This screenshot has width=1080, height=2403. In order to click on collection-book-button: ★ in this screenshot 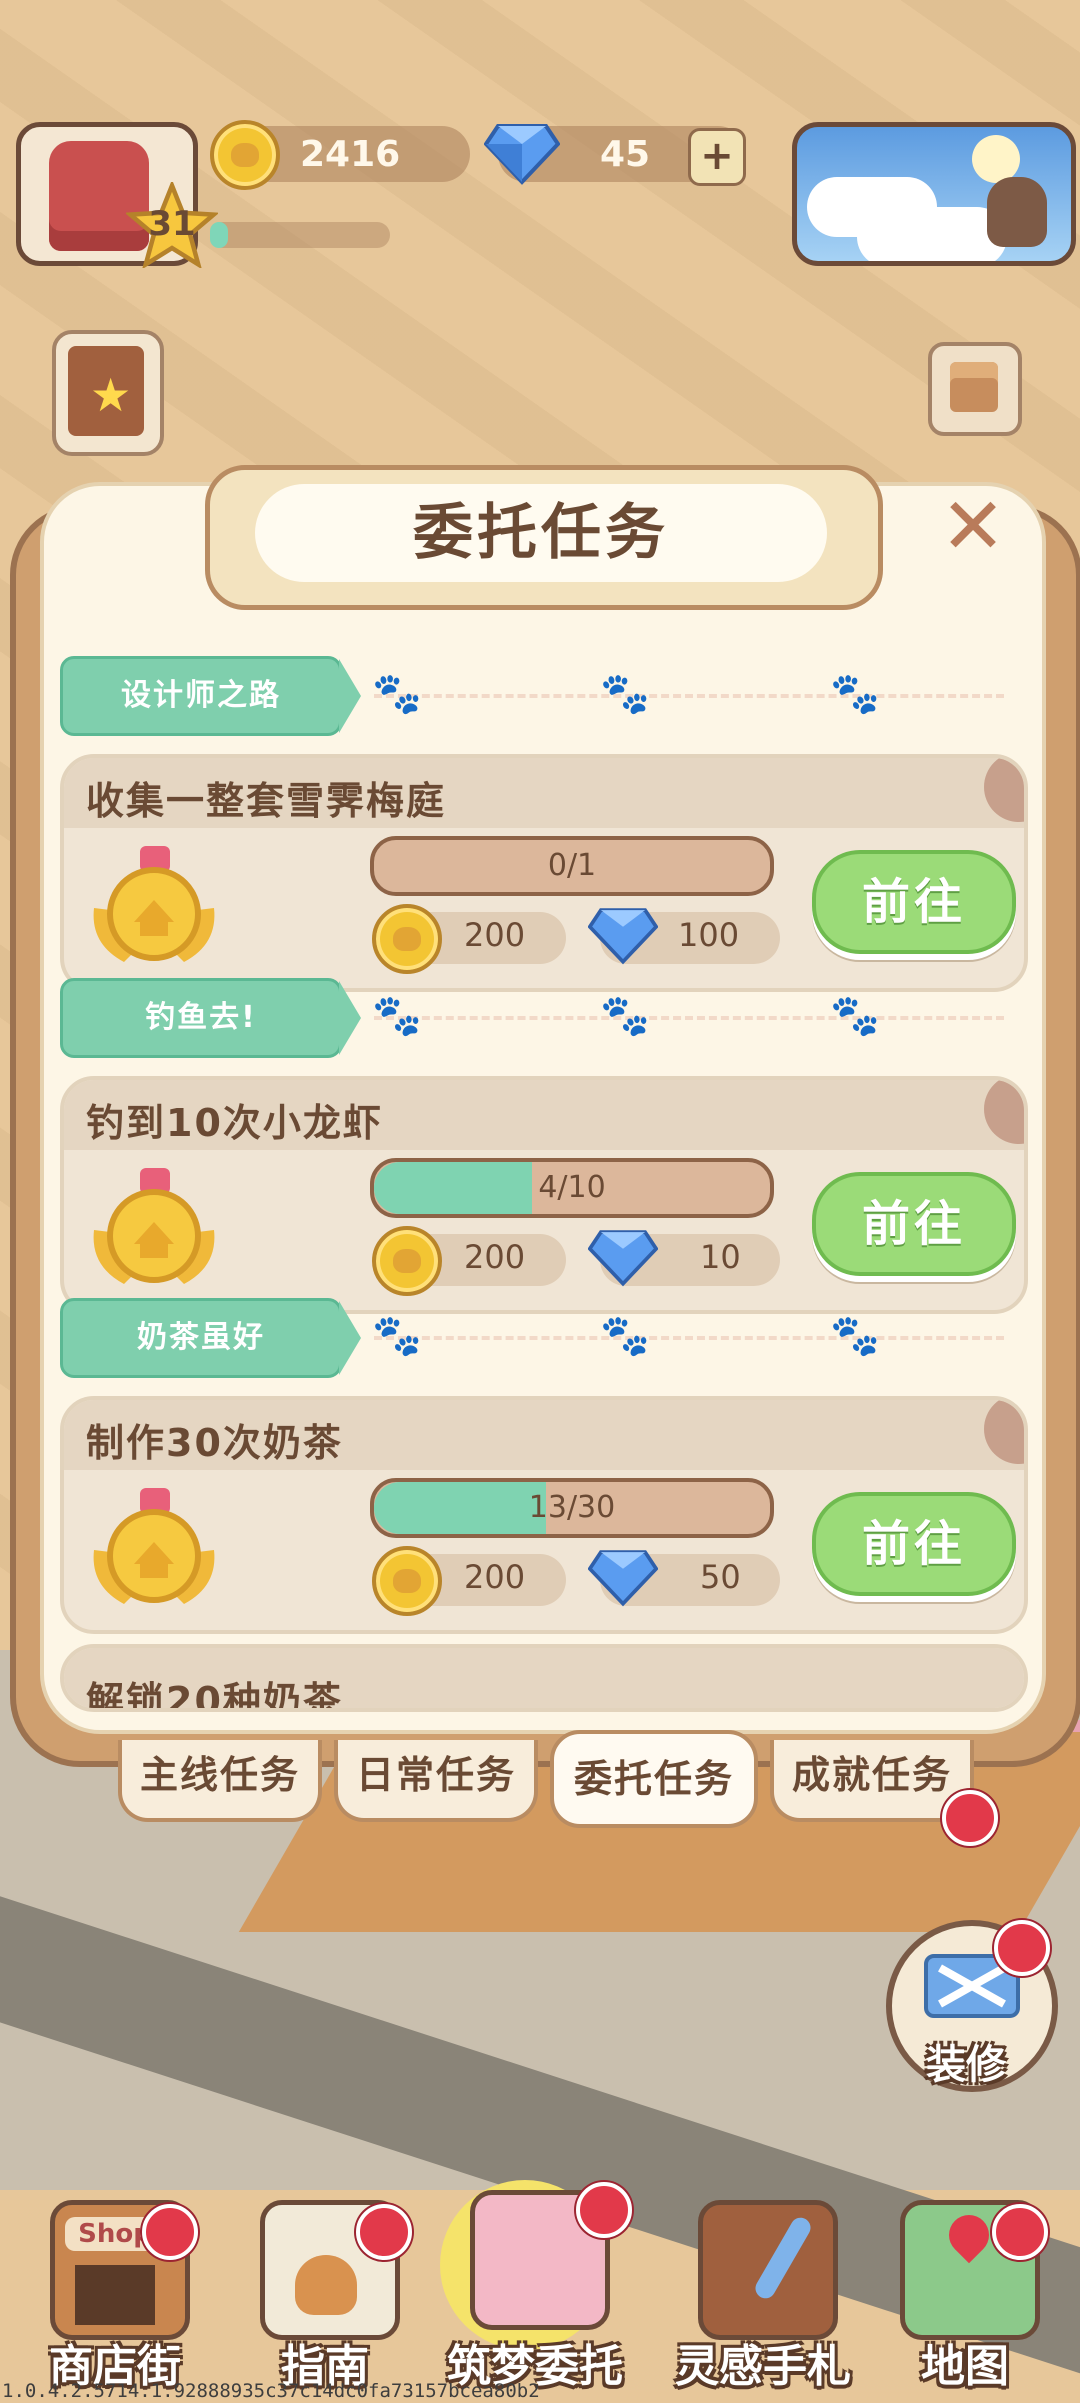, I will do `click(108, 393)`.